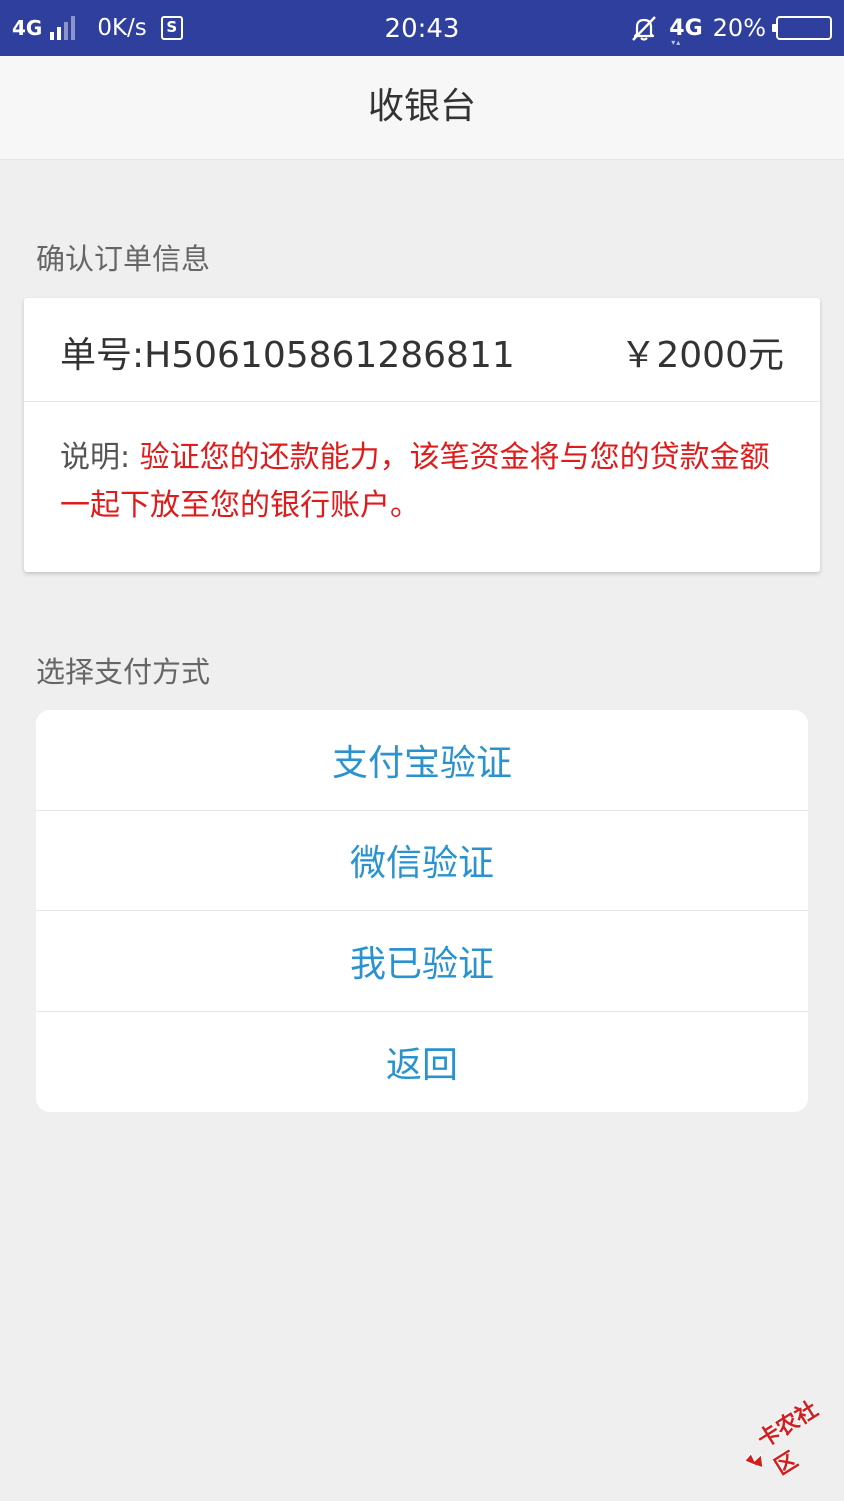 Image resolution: width=844 pixels, height=1501 pixels. Describe the element at coordinates (644, 28) in the screenshot. I see `bell-off-icon` at that location.